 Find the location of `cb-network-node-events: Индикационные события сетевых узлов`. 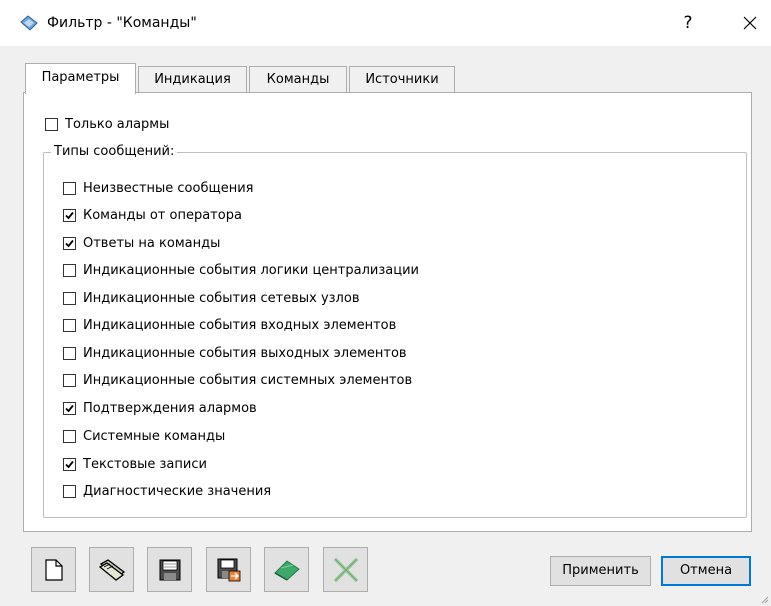

cb-network-node-events: Индикационные события сетевых узлов is located at coordinates (211, 298).